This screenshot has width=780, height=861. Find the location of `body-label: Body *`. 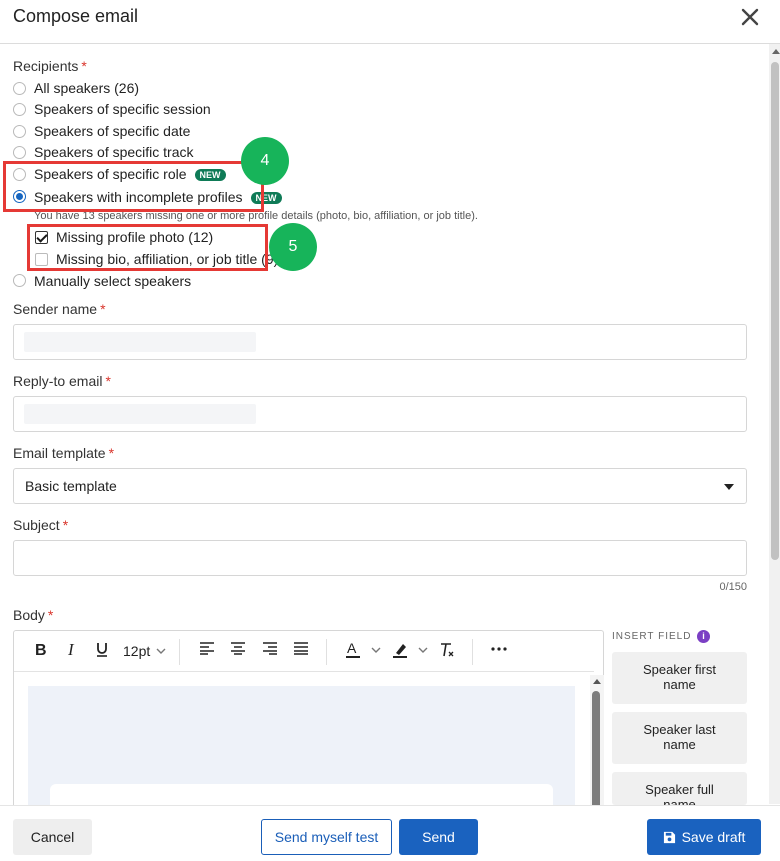

body-label: Body * is located at coordinates (33, 615).